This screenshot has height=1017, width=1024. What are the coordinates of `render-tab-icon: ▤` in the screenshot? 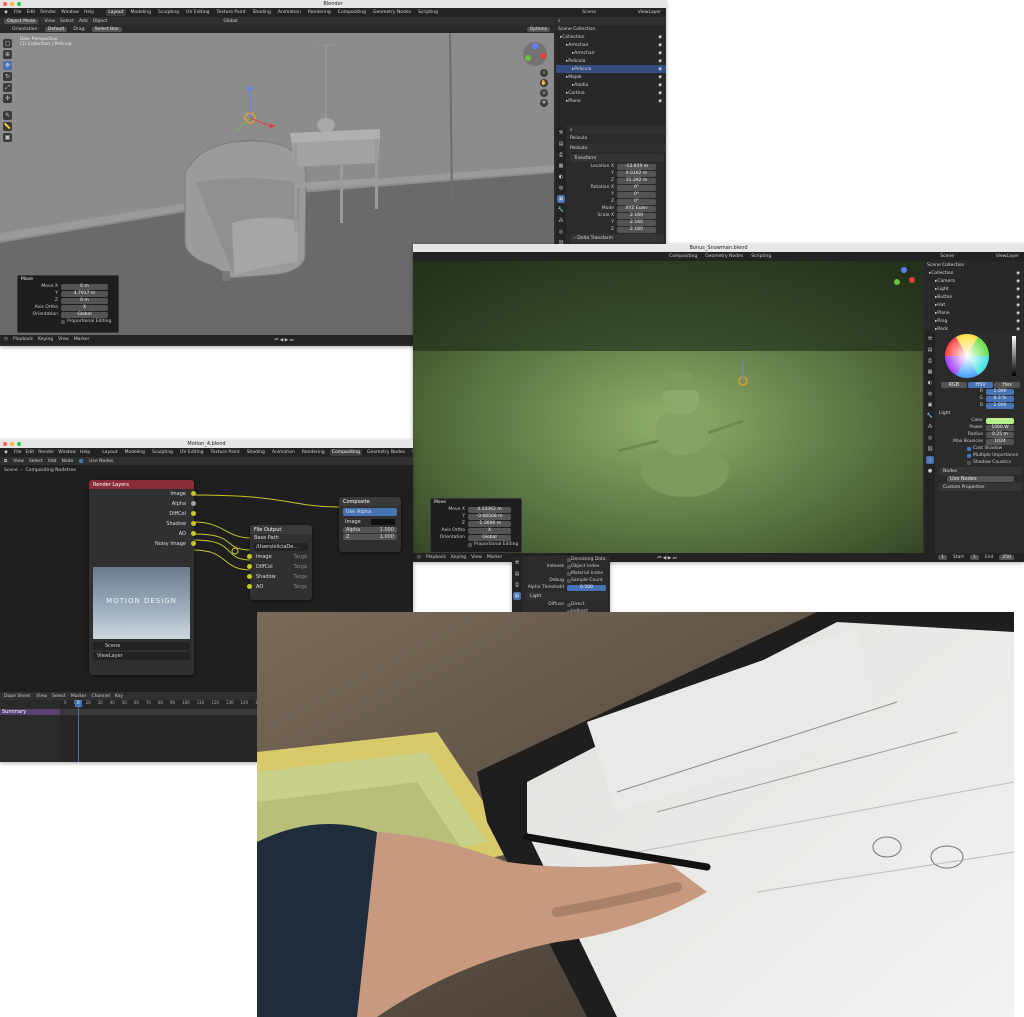 It's located at (561, 144).